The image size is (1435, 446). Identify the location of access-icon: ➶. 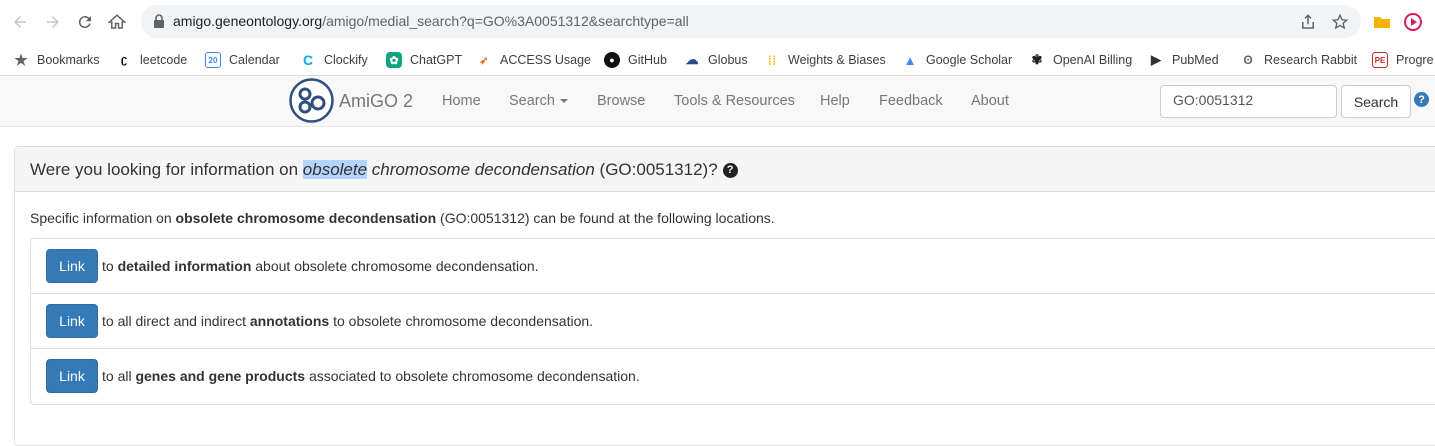
(484, 60).